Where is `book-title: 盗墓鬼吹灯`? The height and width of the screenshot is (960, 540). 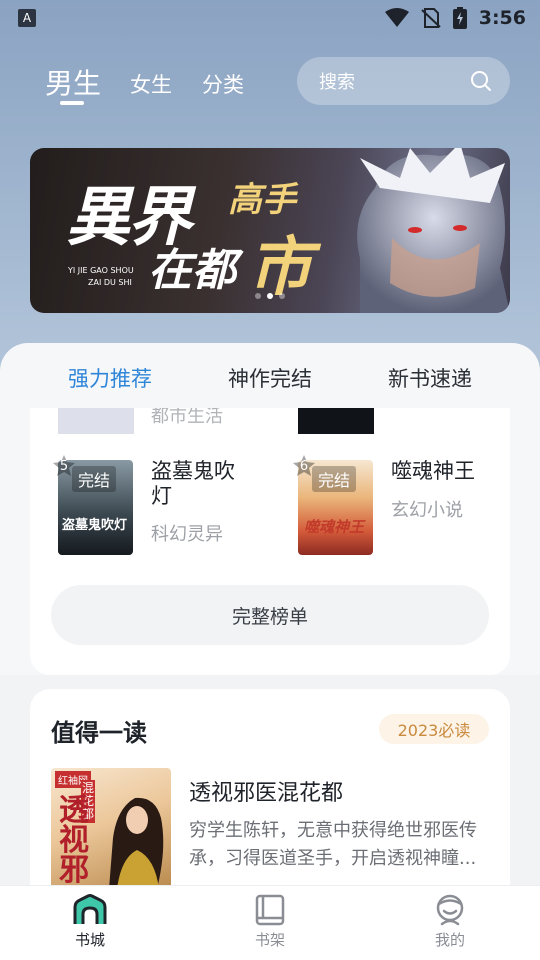
book-title: 盗墓鬼吹灯 is located at coordinates (193, 483).